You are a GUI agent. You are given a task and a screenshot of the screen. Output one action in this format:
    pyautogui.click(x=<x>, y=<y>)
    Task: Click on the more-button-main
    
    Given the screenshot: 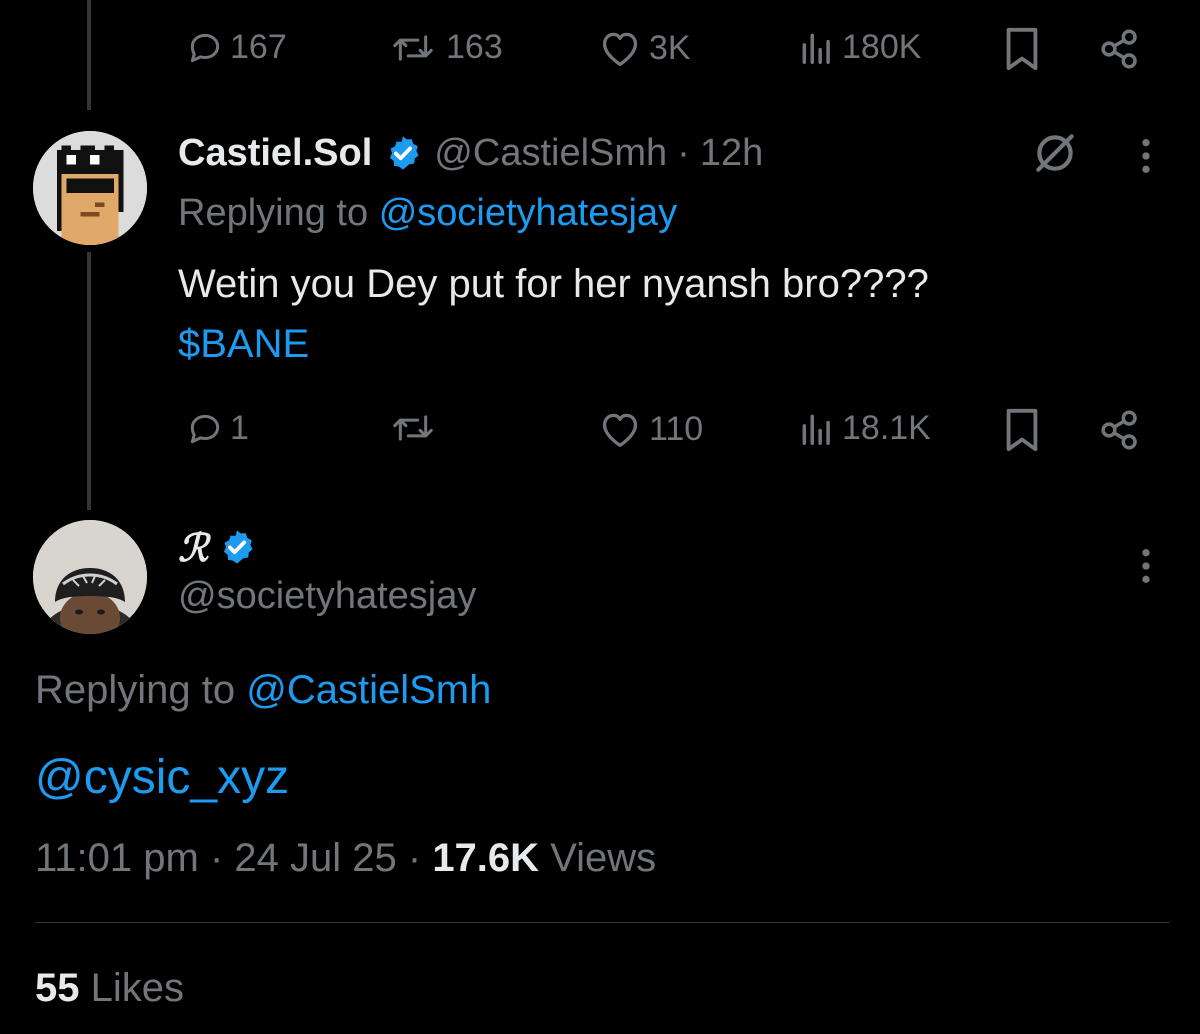 What is the action you would take?
    pyautogui.click(x=1146, y=566)
    